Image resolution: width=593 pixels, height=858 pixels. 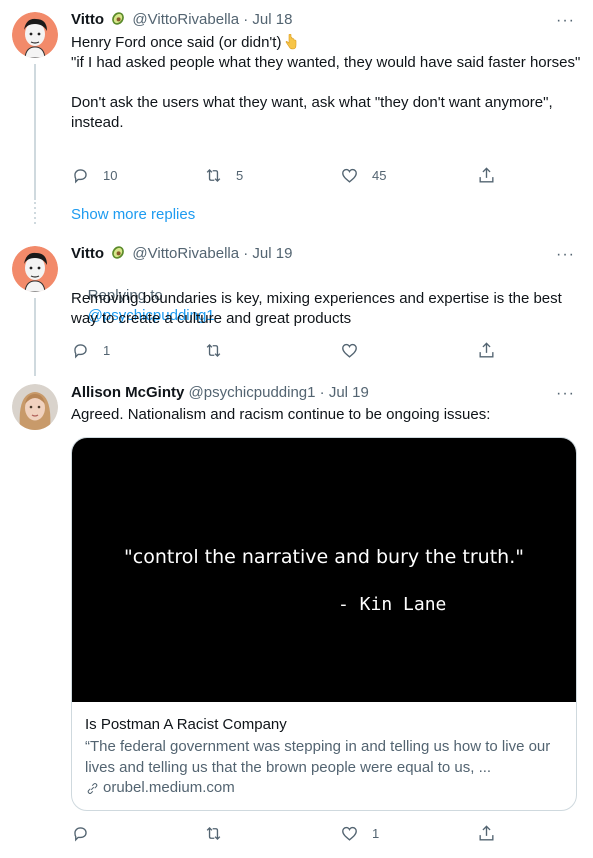 I want to click on tweet-header: Vitto @VittoRivabella · Jul 18, so click(x=181, y=20).